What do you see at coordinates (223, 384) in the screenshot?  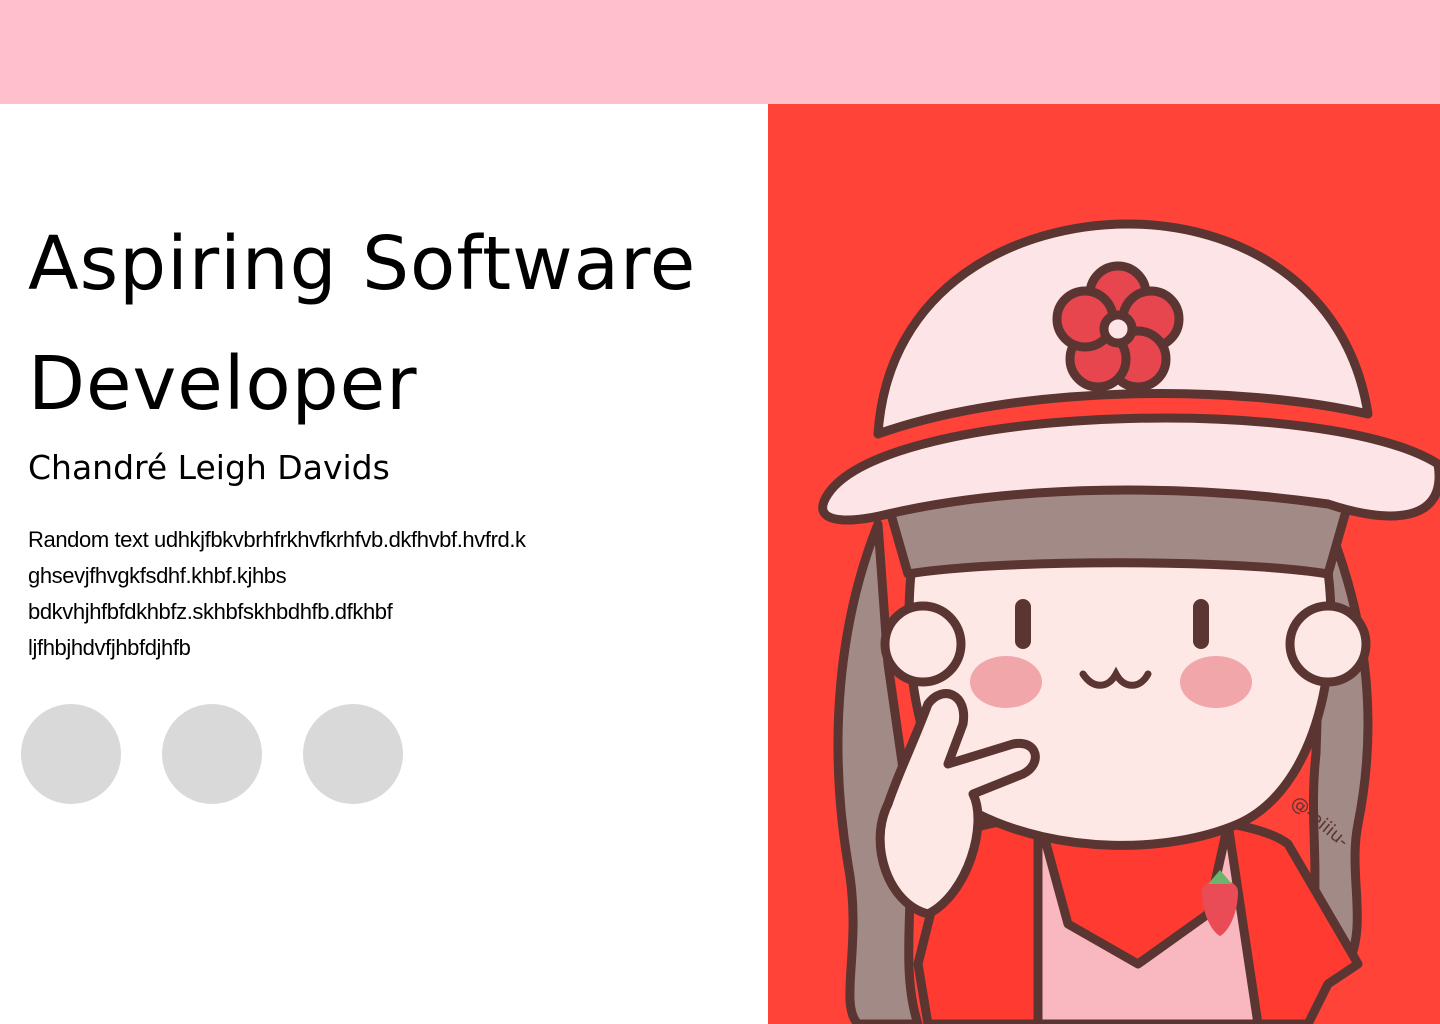 I see `title-line-2: Developer` at bounding box center [223, 384].